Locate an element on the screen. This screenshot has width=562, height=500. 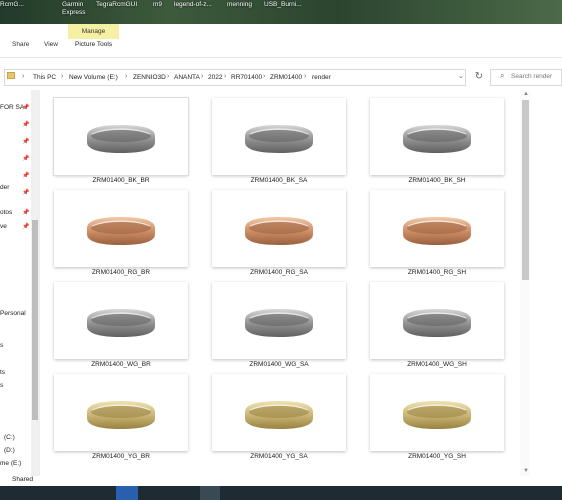
breadcrumb-zennio3d: ZENNIO3D is located at coordinates (149, 77).